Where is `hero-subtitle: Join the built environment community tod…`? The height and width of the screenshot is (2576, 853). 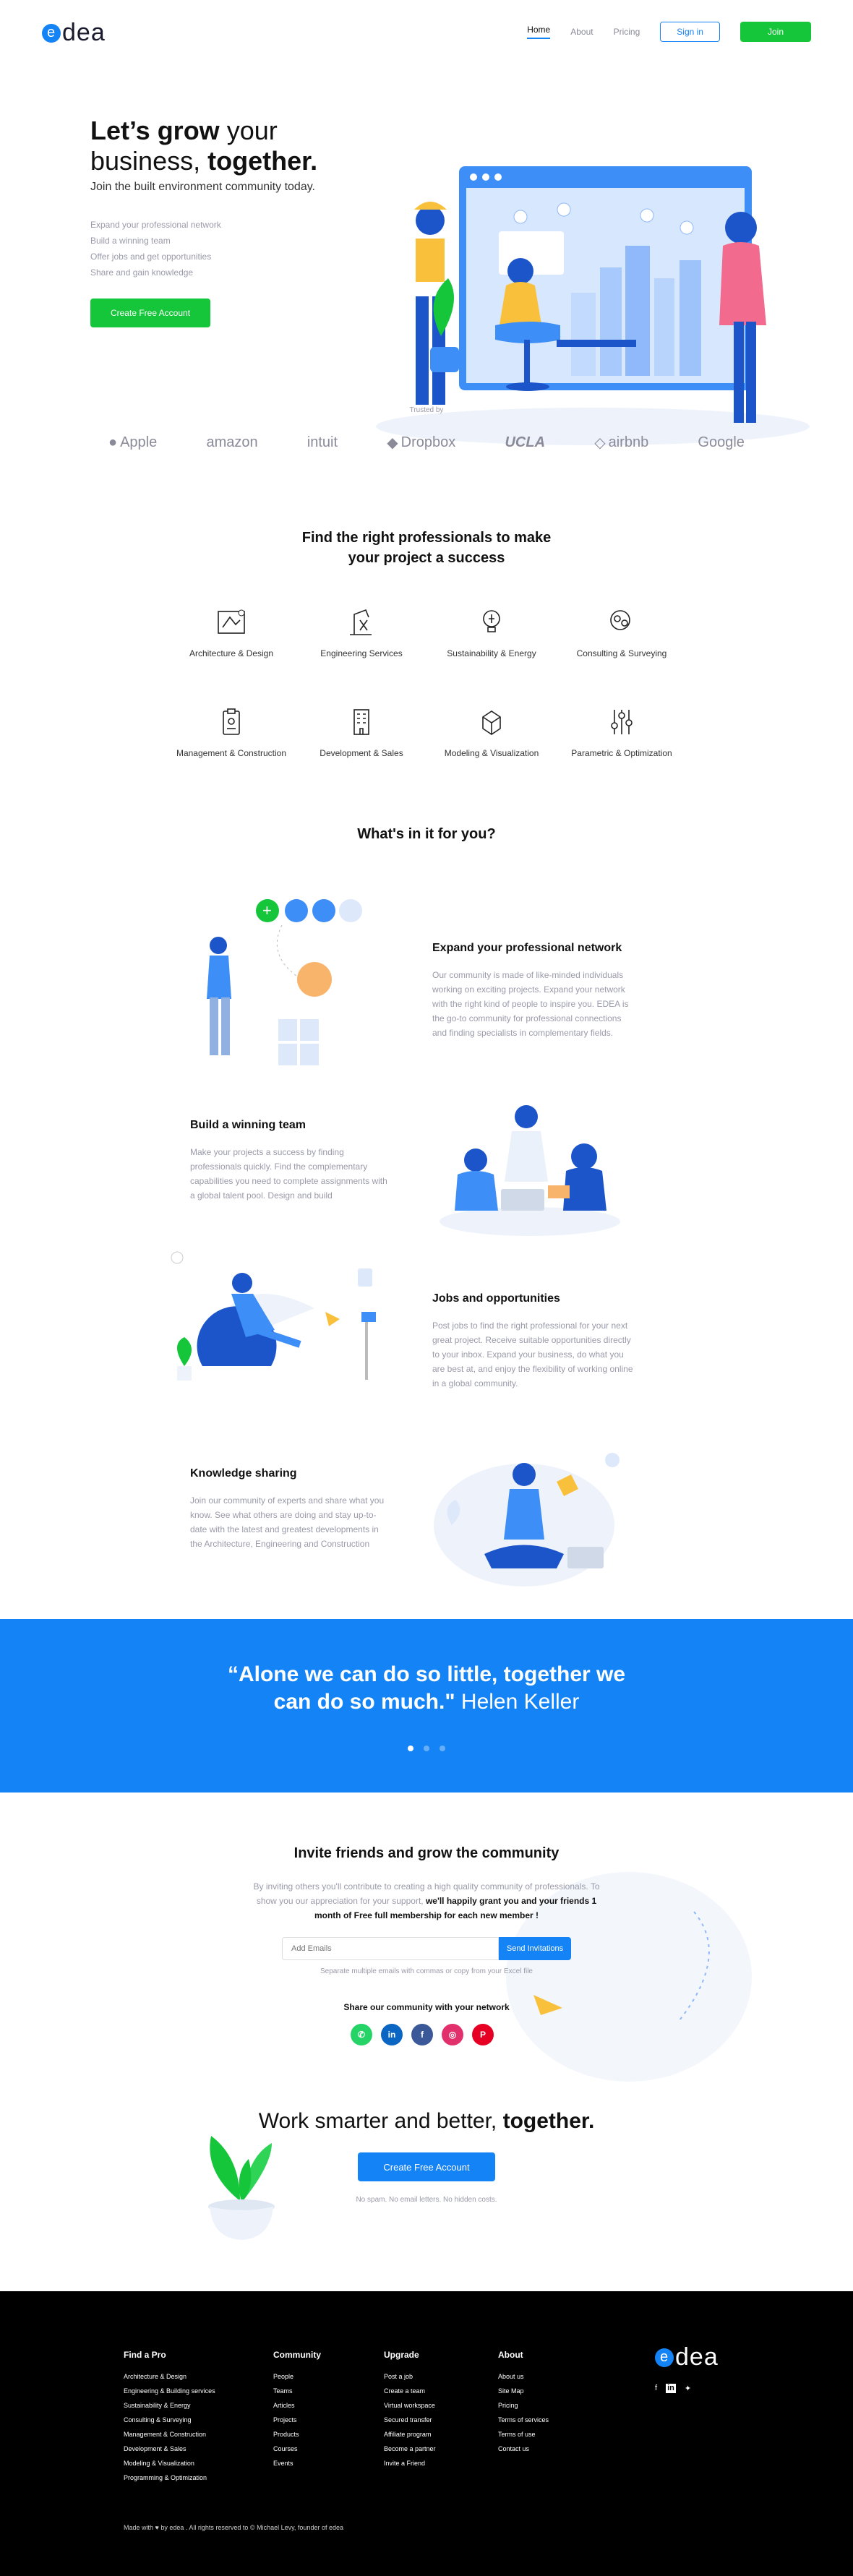 hero-subtitle: Join the built environment community tod… is located at coordinates (202, 187).